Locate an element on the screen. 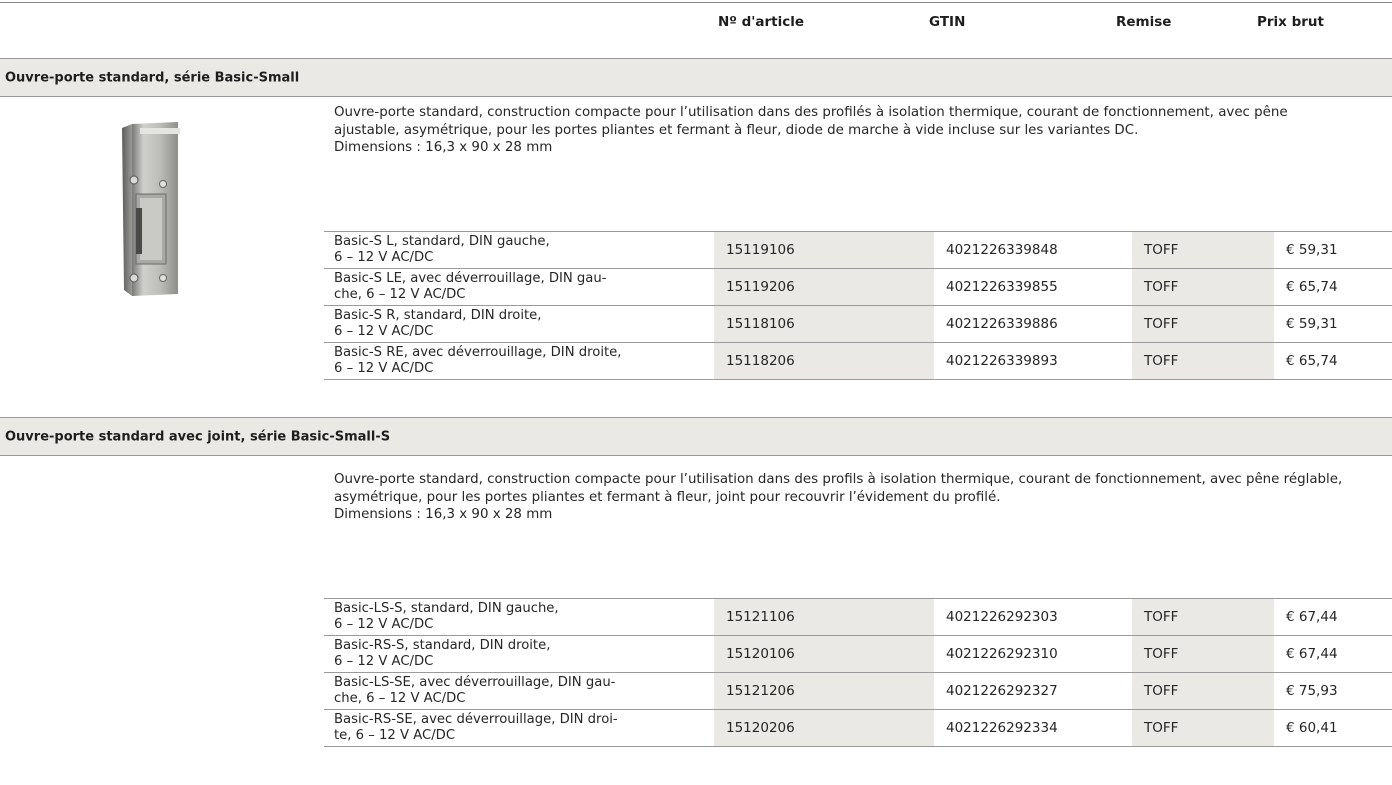 The image size is (1392, 785). article-number: 15120106 is located at coordinates (824, 654).